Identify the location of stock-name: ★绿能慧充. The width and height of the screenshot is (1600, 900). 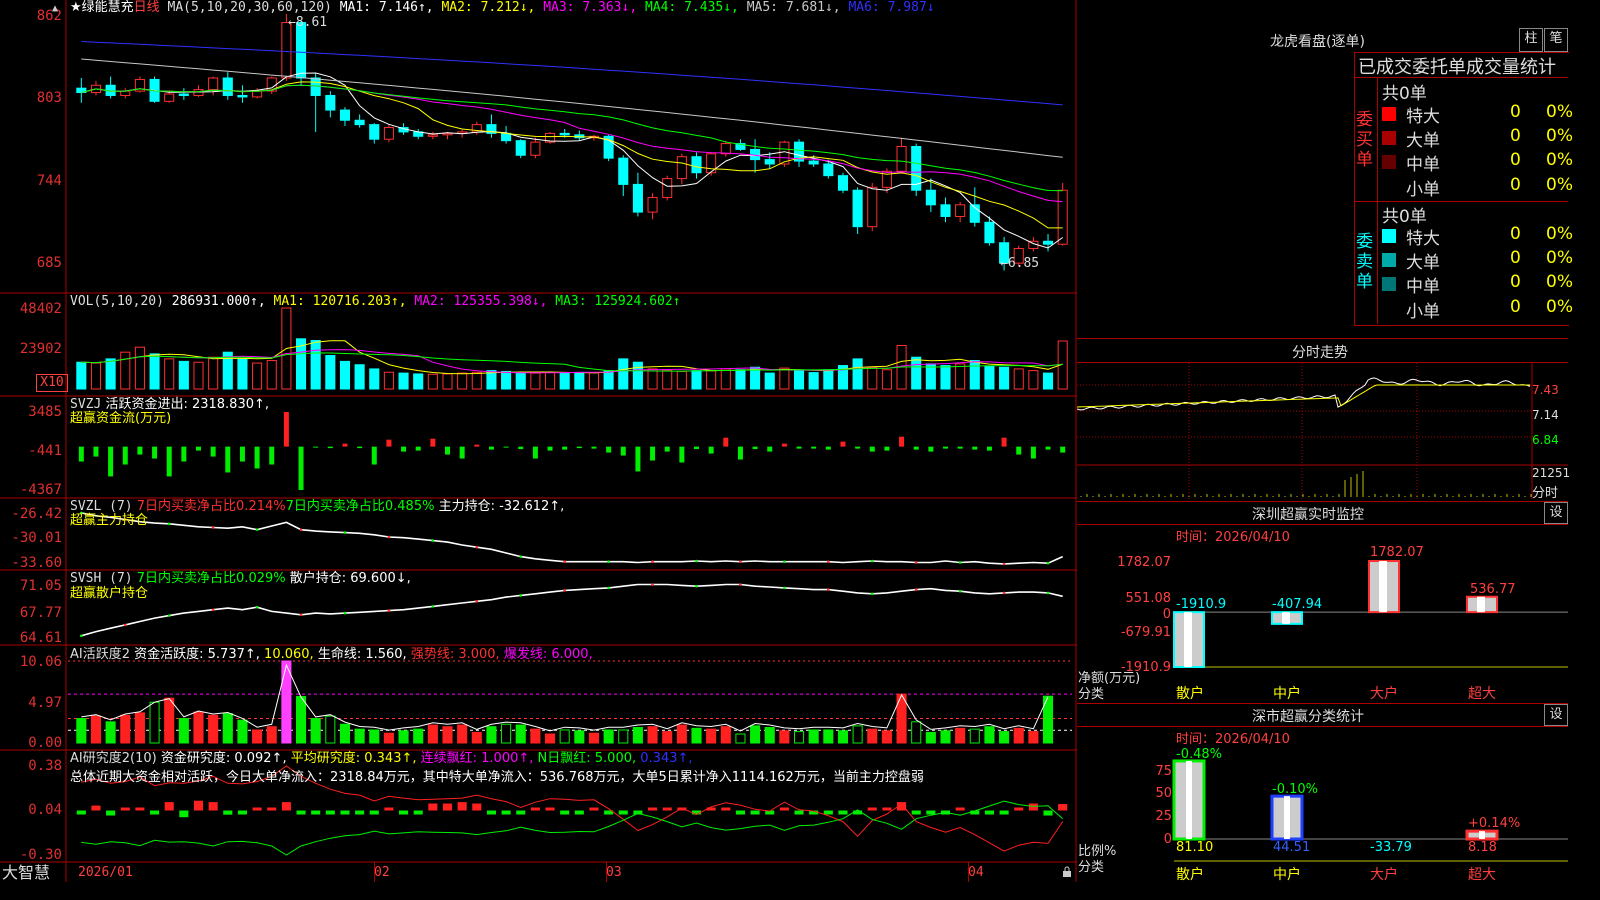
(102, 7).